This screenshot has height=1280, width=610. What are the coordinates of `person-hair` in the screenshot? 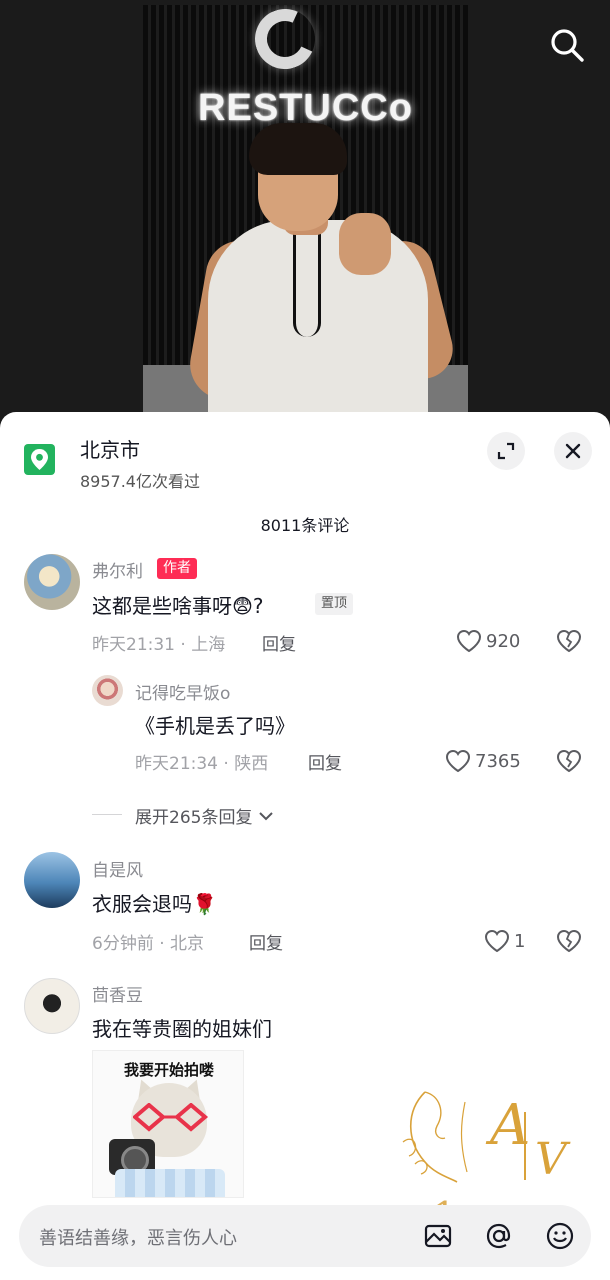 It's located at (298, 149).